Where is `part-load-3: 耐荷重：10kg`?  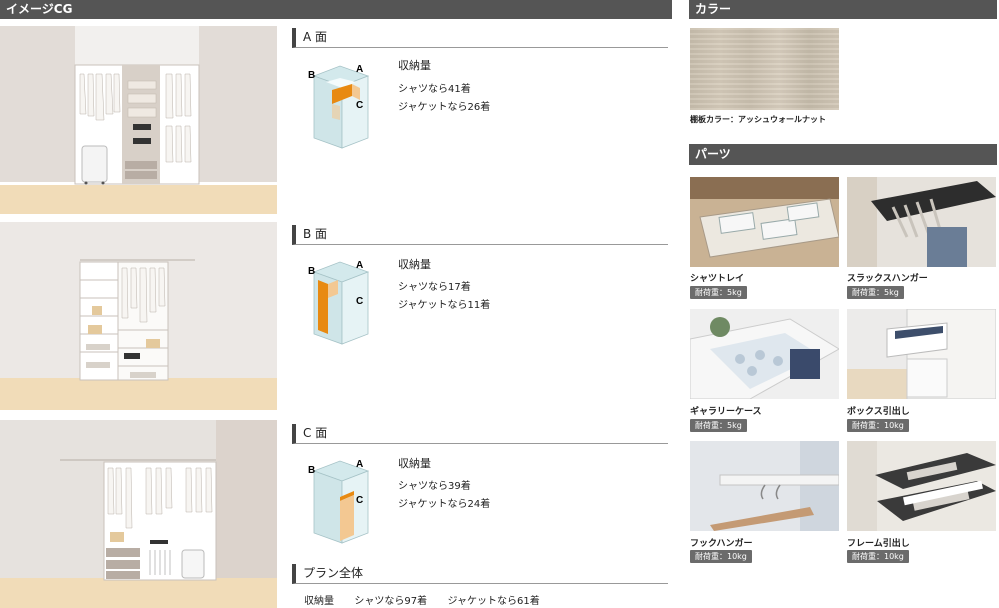
part-load-3: 耐荷重：10kg is located at coordinates (878, 425).